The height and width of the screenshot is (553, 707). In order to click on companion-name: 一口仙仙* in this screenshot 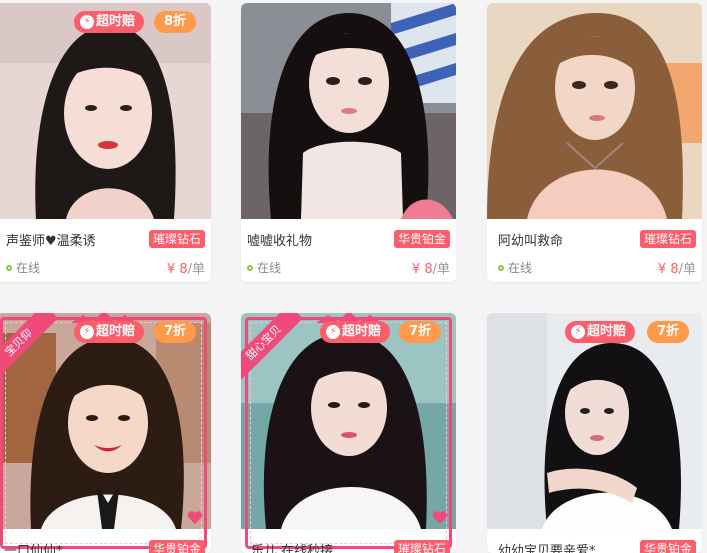, I will do `click(33, 548)`.